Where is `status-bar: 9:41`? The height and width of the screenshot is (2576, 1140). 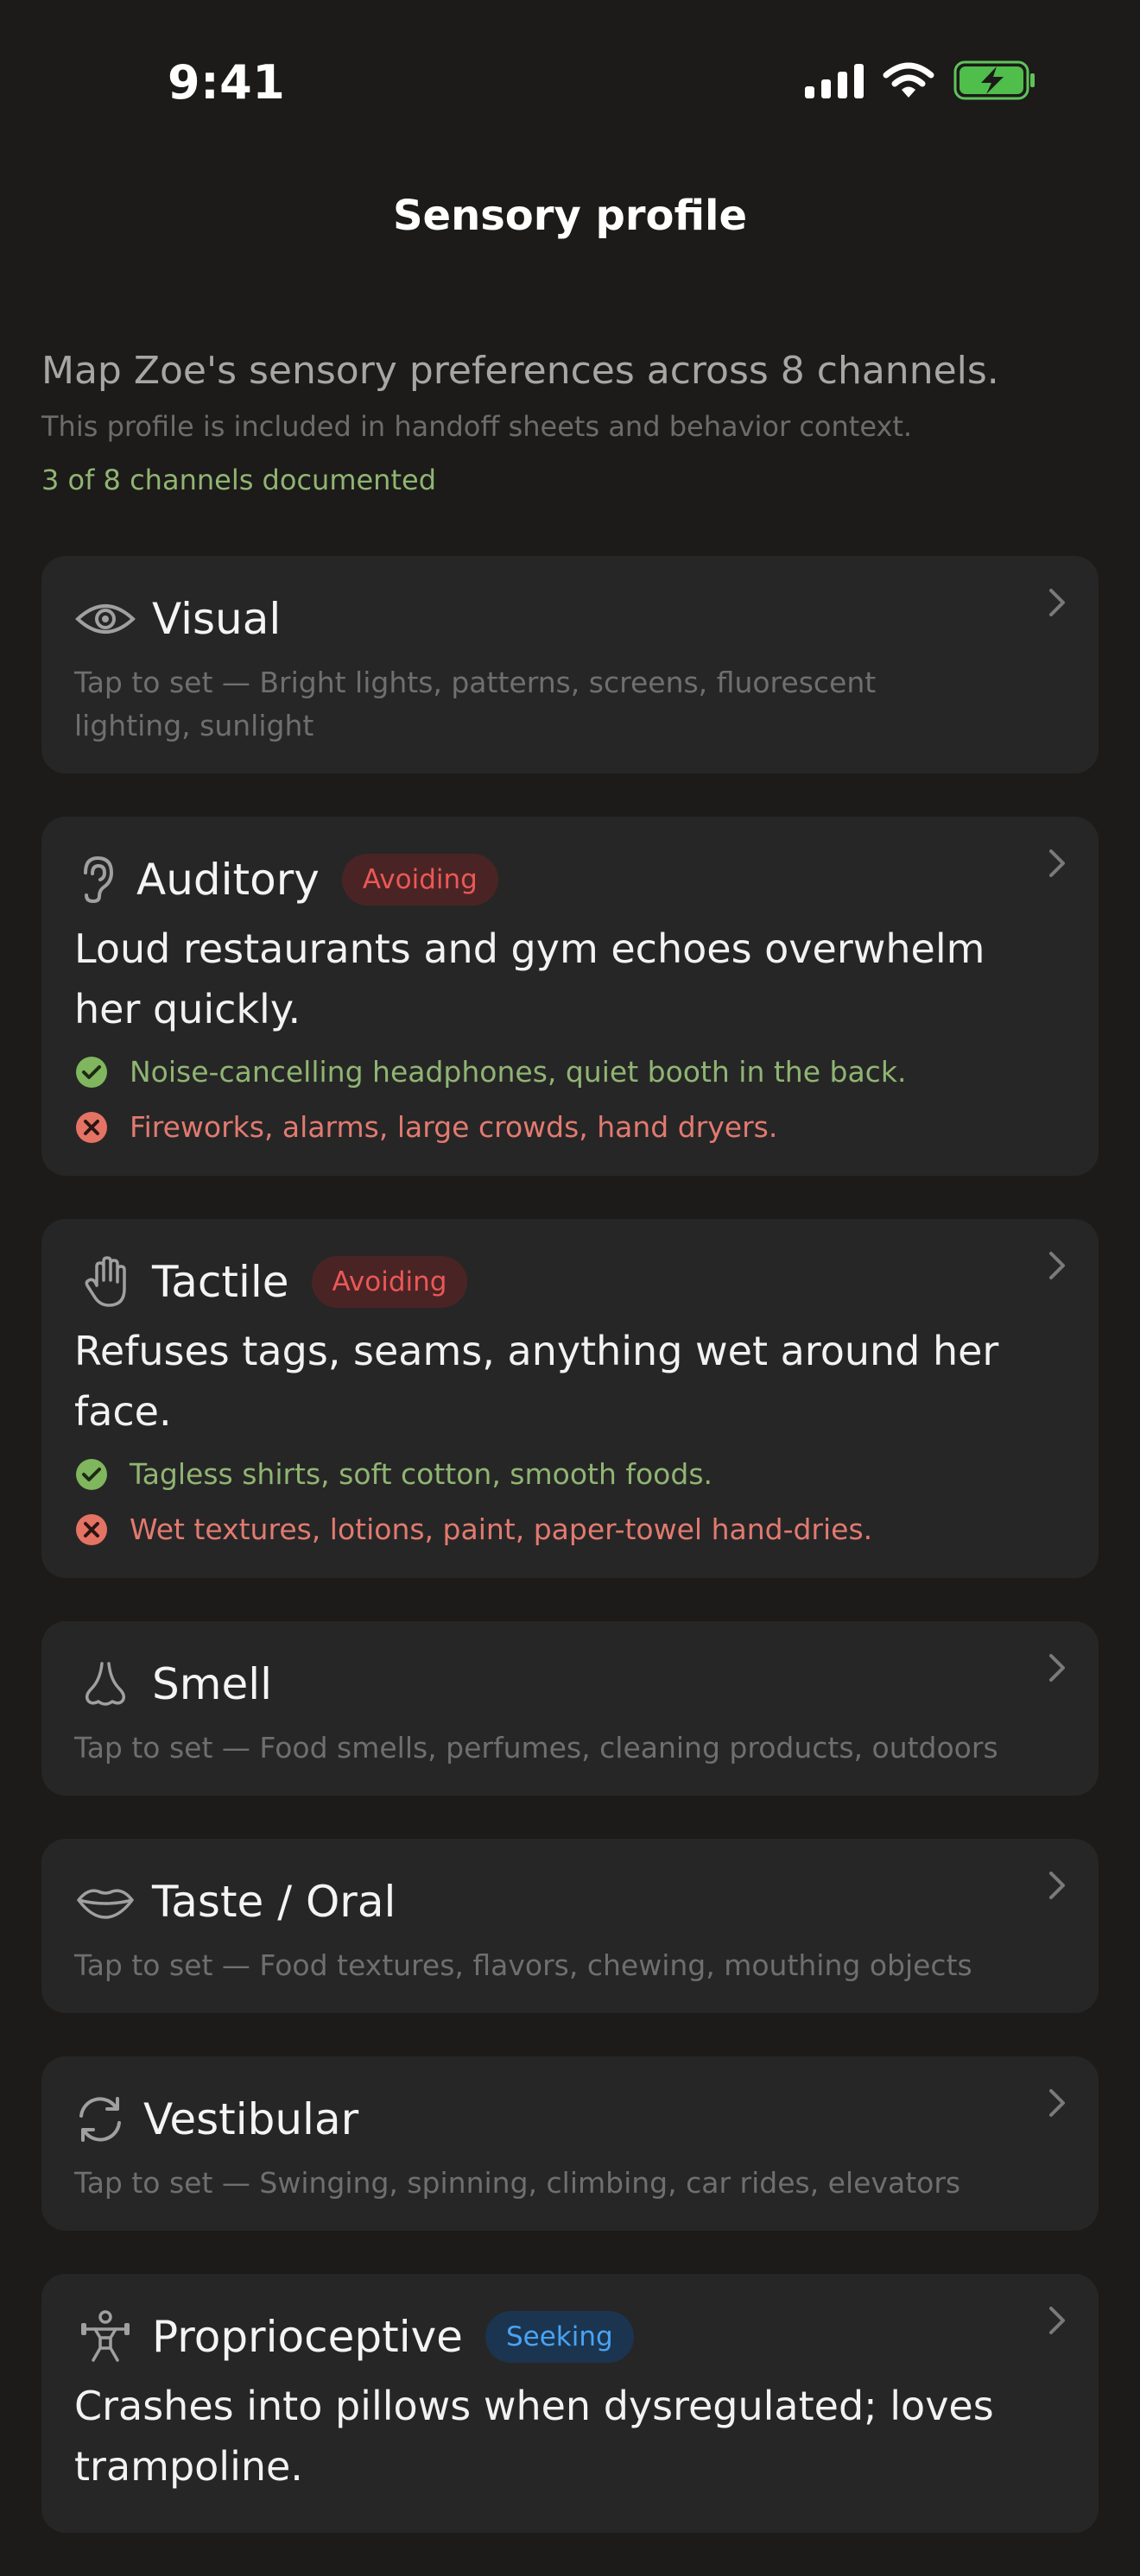
status-bar: 9:41 is located at coordinates (570, 82).